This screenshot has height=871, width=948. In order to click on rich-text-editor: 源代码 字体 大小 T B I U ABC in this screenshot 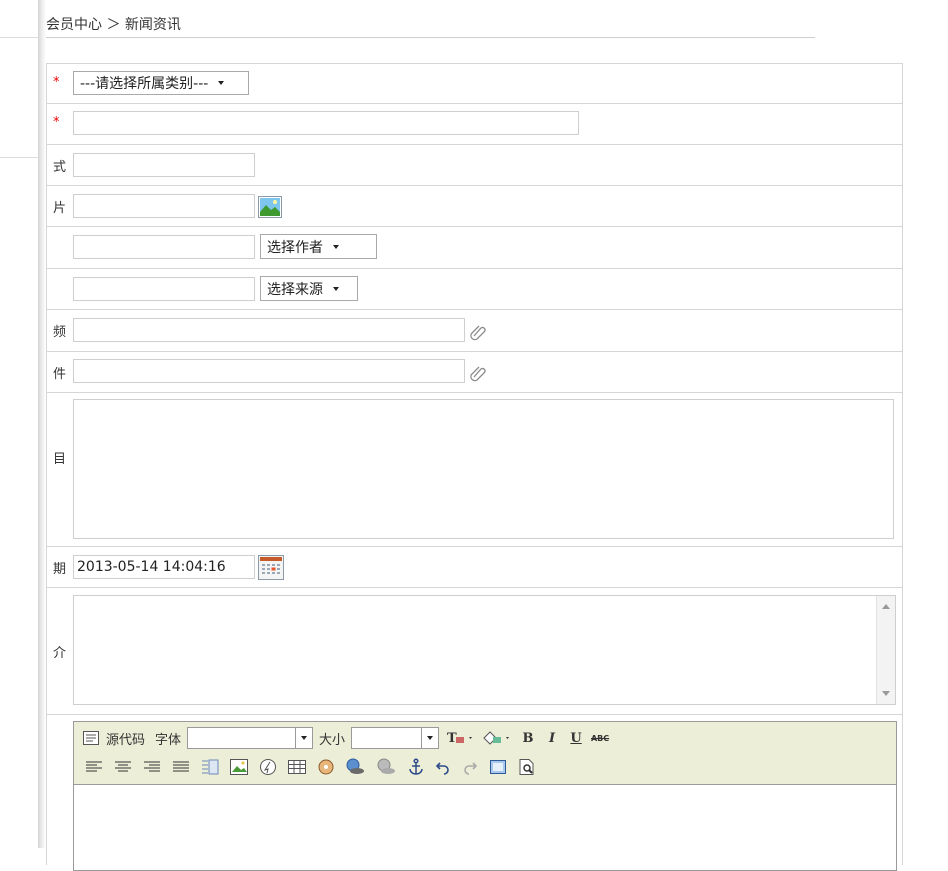, I will do `click(485, 796)`.